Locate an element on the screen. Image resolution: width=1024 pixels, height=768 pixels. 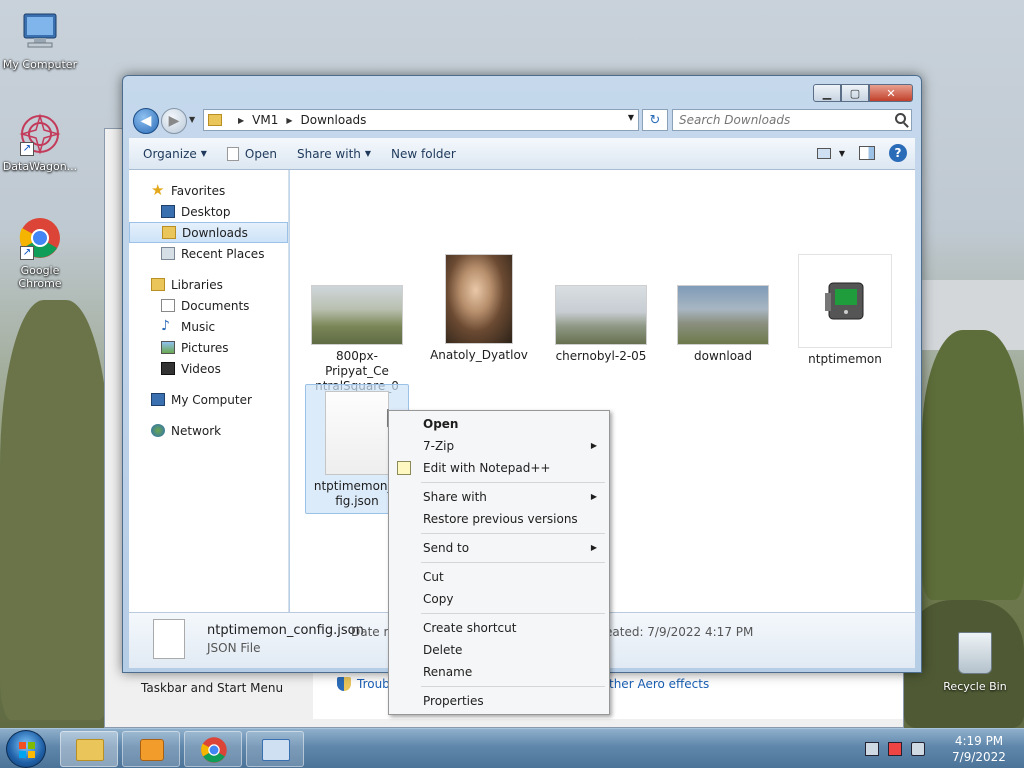
toolbar-right-group: ▼ ? is located at coordinates (861, 153).